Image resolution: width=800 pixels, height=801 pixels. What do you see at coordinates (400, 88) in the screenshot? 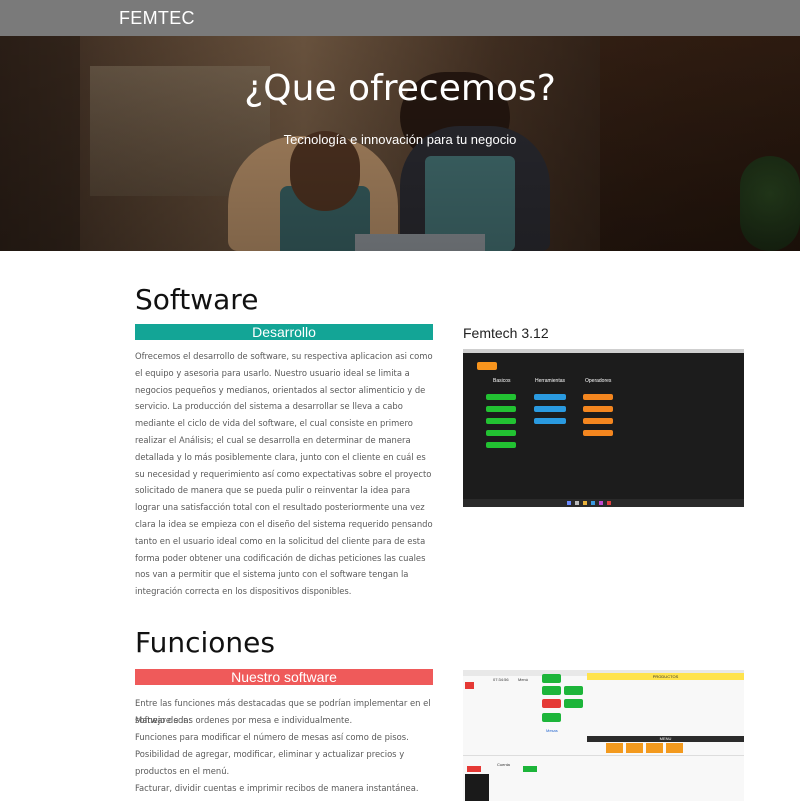
I see `hero-title: ¿Que ofrecemos?` at bounding box center [400, 88].